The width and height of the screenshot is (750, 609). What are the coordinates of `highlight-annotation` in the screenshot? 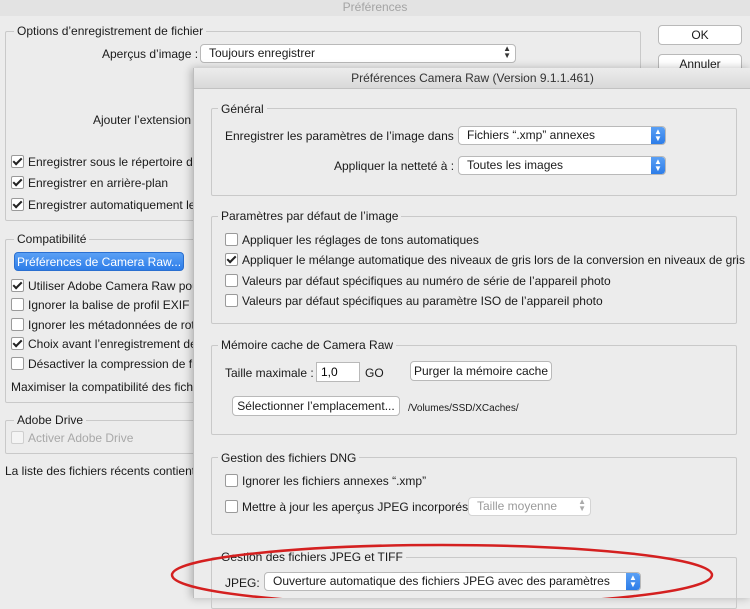 It's located at (442, 570).